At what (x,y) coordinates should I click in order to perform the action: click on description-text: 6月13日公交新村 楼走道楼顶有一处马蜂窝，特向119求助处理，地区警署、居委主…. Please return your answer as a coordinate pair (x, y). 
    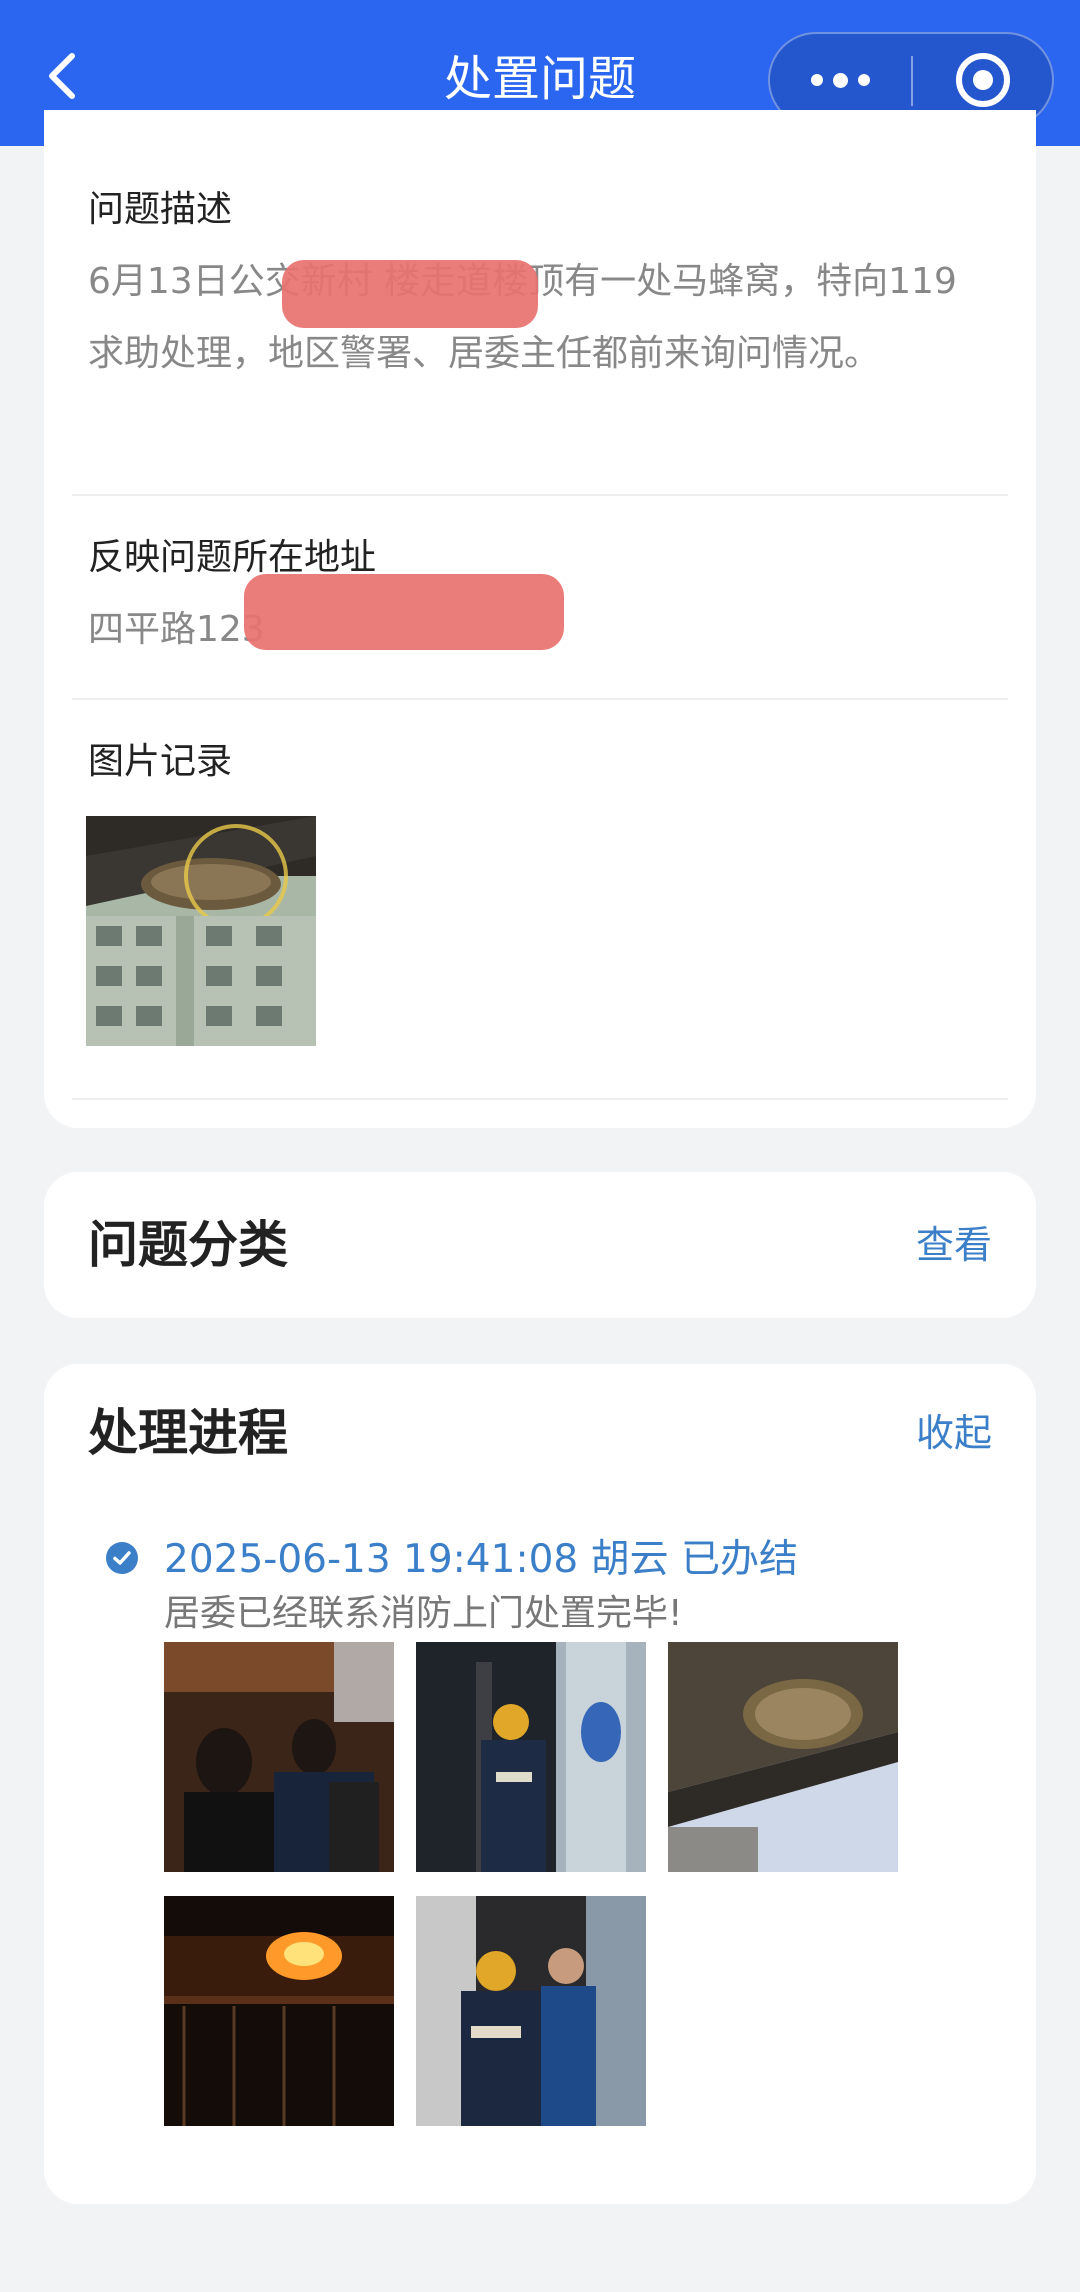
    Looking at the image, I should click on (522, 317).